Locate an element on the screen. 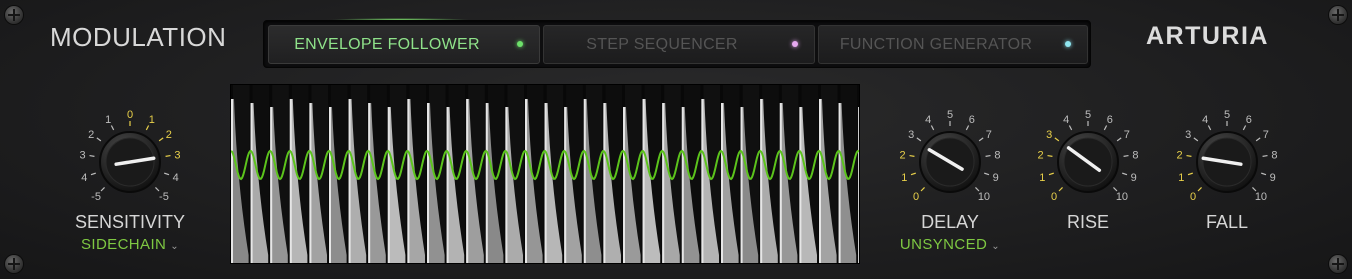 The height and width of the screenshot is (279, 1352). rise-label: RISE is located at coordinates (1087, 222).